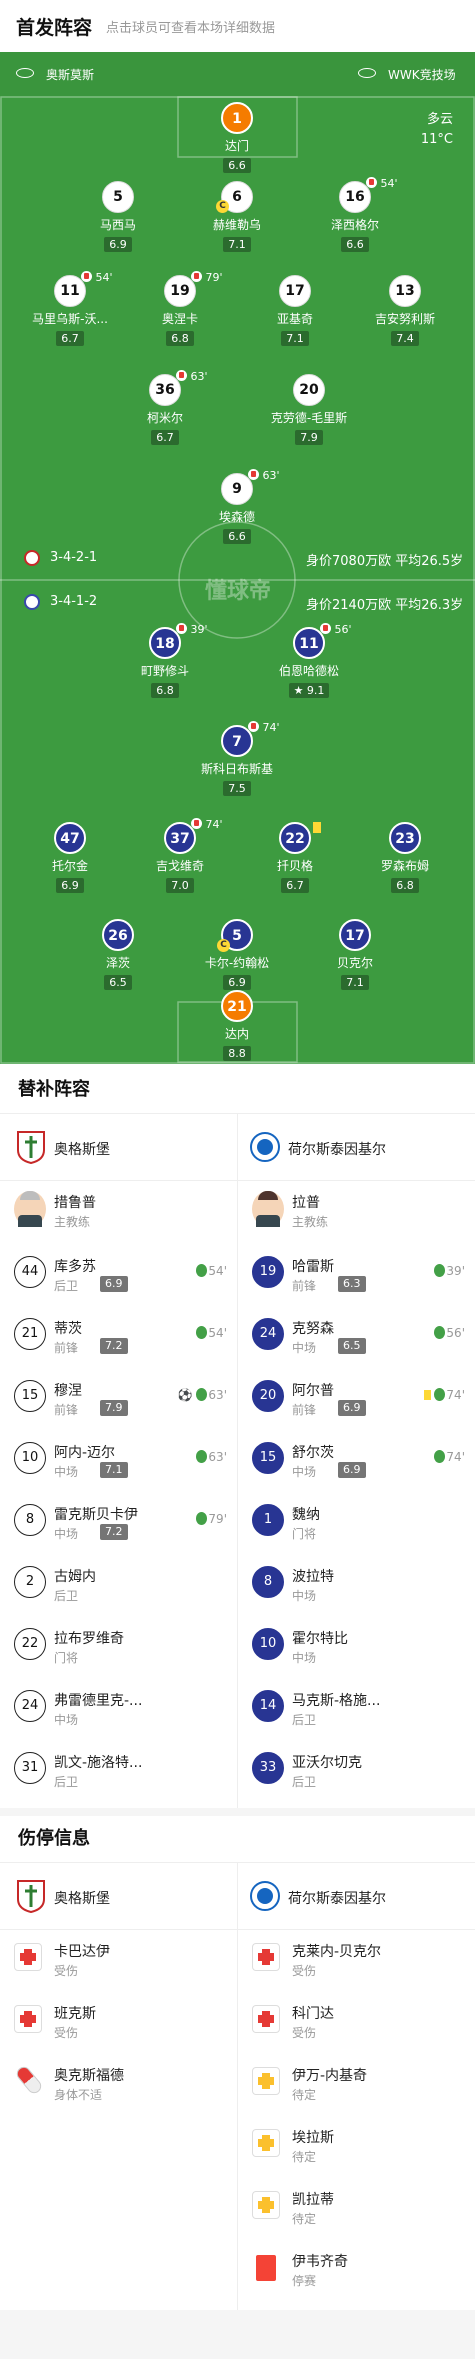  Describe the element at coordinates (114, 1470) in the screenshot. I see `sub-rating: 7.1` at that location.